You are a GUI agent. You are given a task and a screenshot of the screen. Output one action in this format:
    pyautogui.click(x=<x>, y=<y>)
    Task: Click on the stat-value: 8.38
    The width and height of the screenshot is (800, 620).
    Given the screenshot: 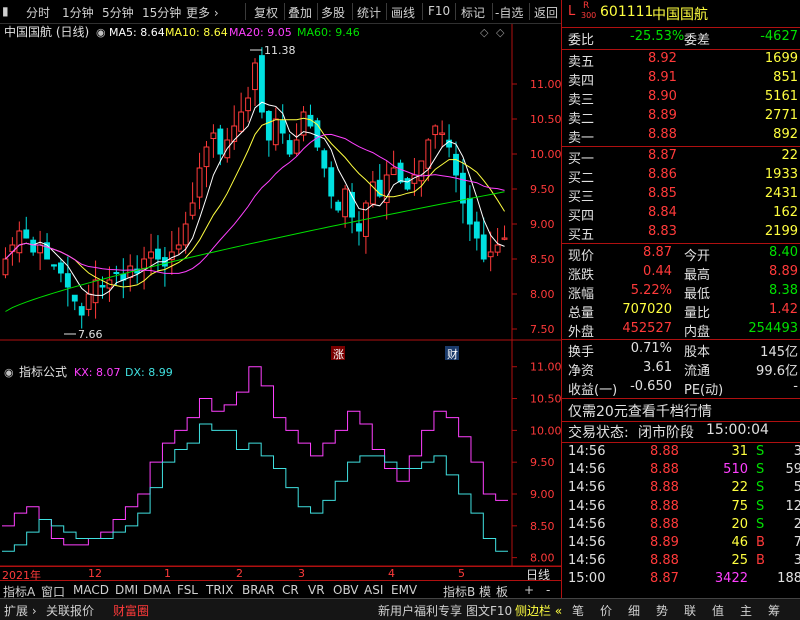 What is the action you would take?
    pyautogui.click(x=783, y=290)
    